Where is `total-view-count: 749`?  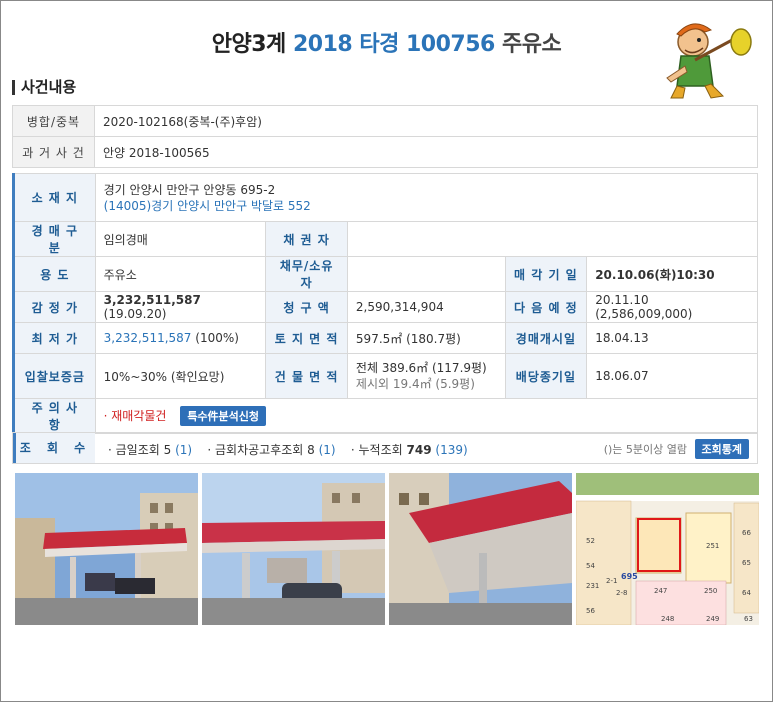 total-view-count: 749 is located at coordinates (419, 450).